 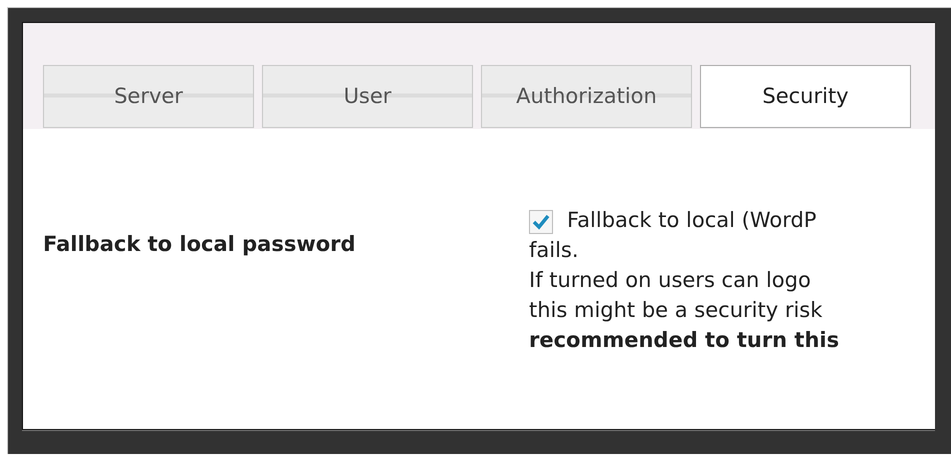 What do you see at coordinates (691, 220) in the screenshot?
I see `option-label: Fallback to local (WordP` at bounding box center [691, 220].